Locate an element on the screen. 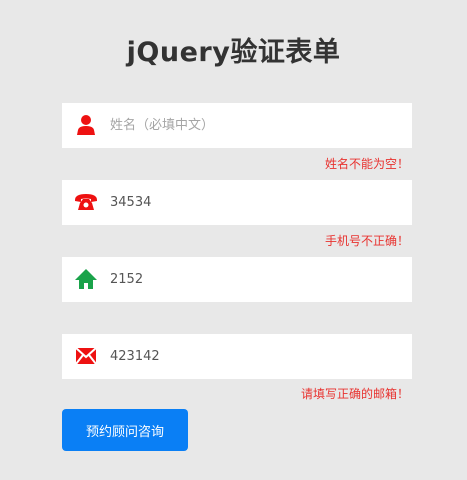 The width and height of the screenshot is (467, 480). submit-button: 预约顾问咨询 is located at coordinates (125, 430).